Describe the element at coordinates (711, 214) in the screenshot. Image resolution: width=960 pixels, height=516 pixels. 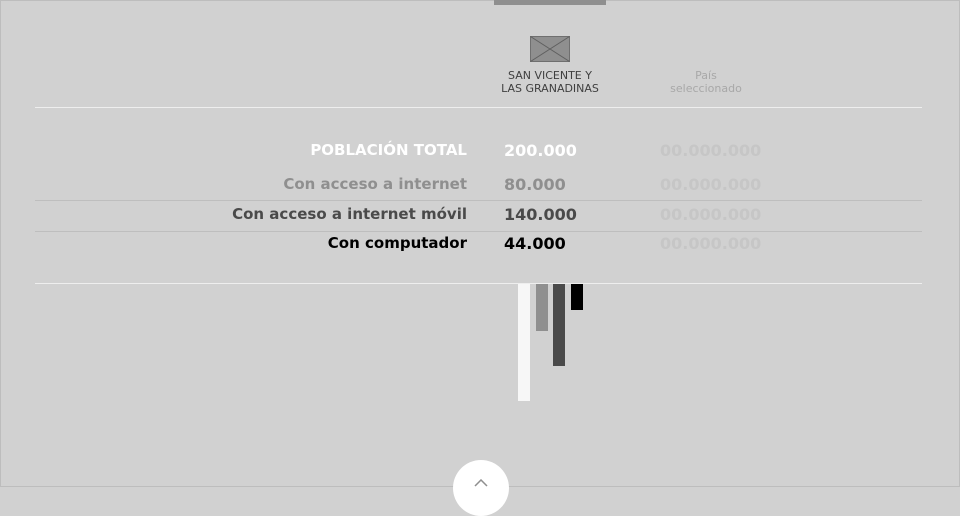
I see `row-selected-value-acceso-internet-movil: 00.000.000` at that location.